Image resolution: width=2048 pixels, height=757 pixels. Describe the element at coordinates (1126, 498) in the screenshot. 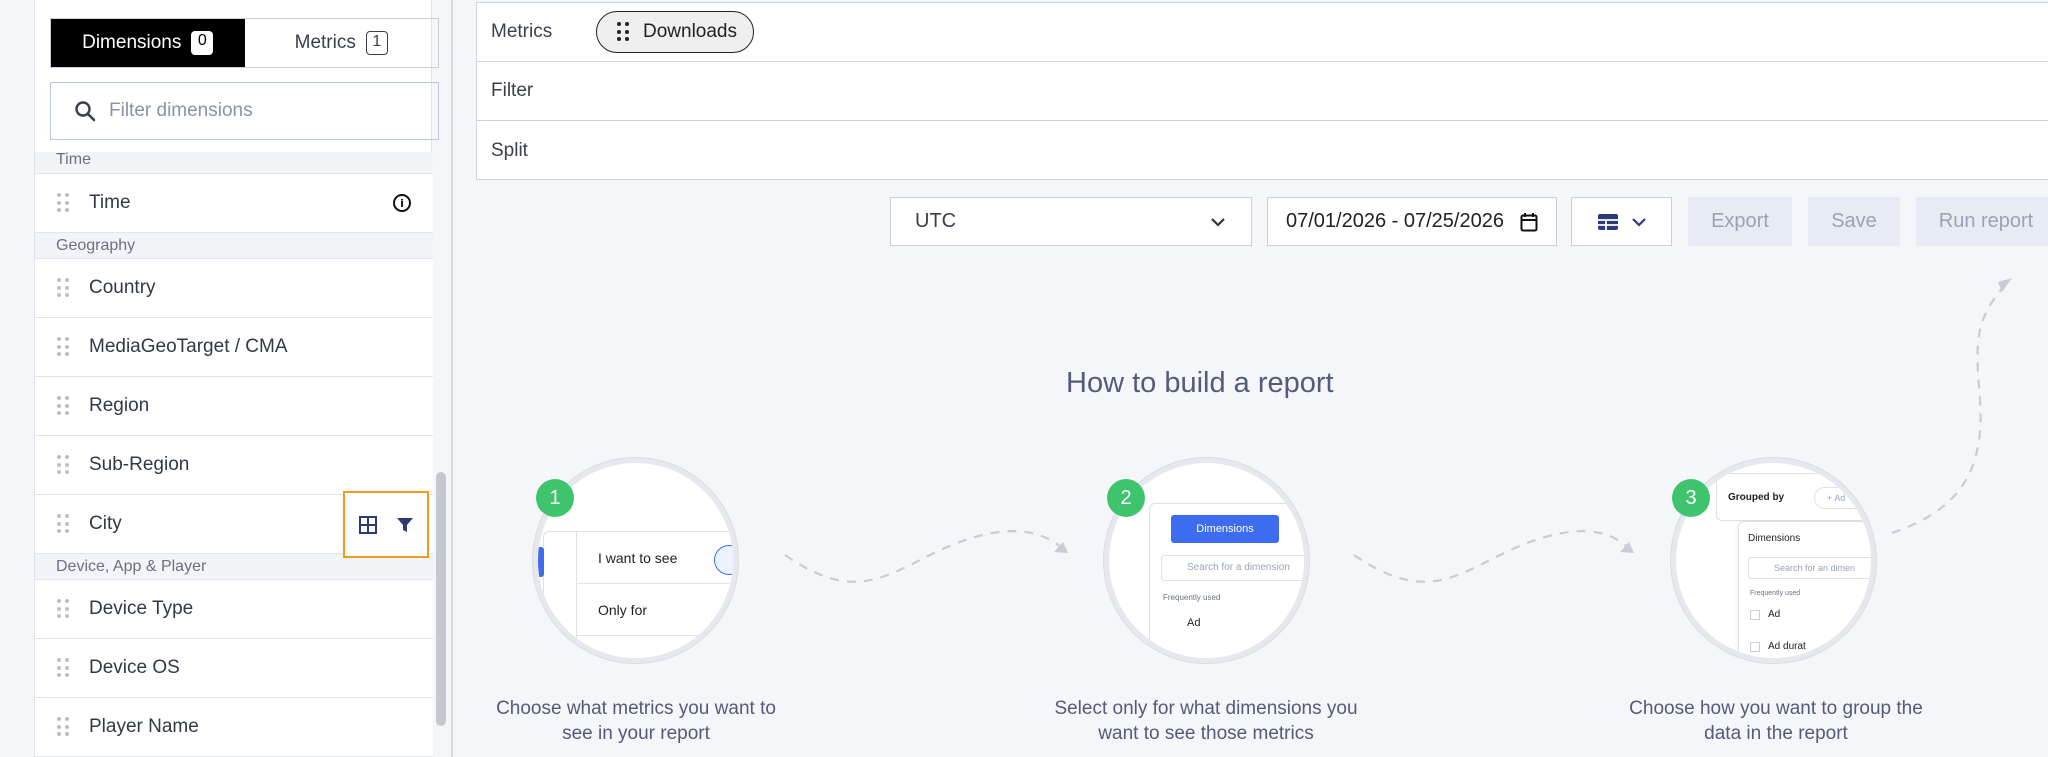

I see `step-2-badge: 2` at that location.